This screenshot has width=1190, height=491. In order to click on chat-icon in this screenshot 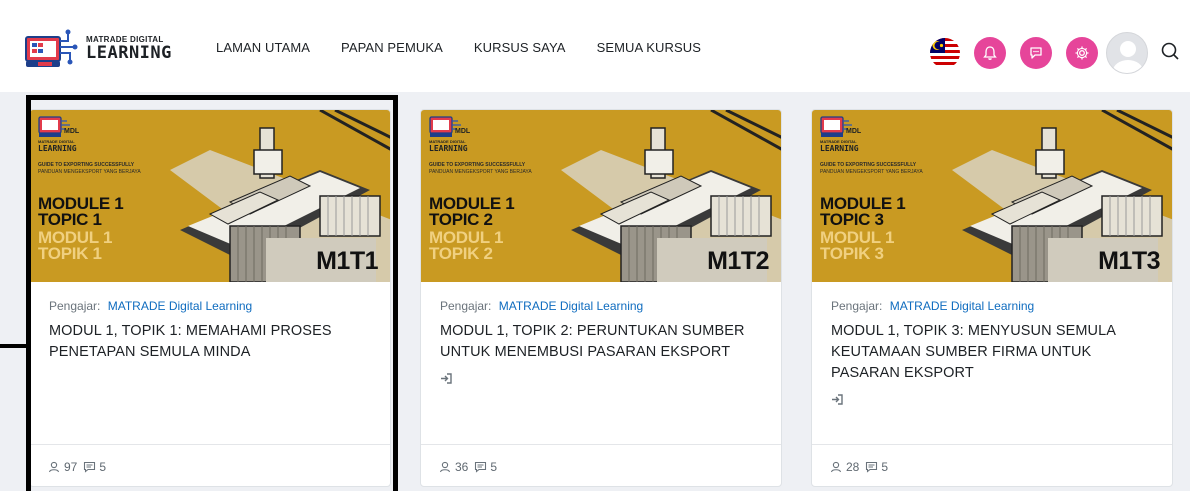, I will do `click(1036, 53)`.